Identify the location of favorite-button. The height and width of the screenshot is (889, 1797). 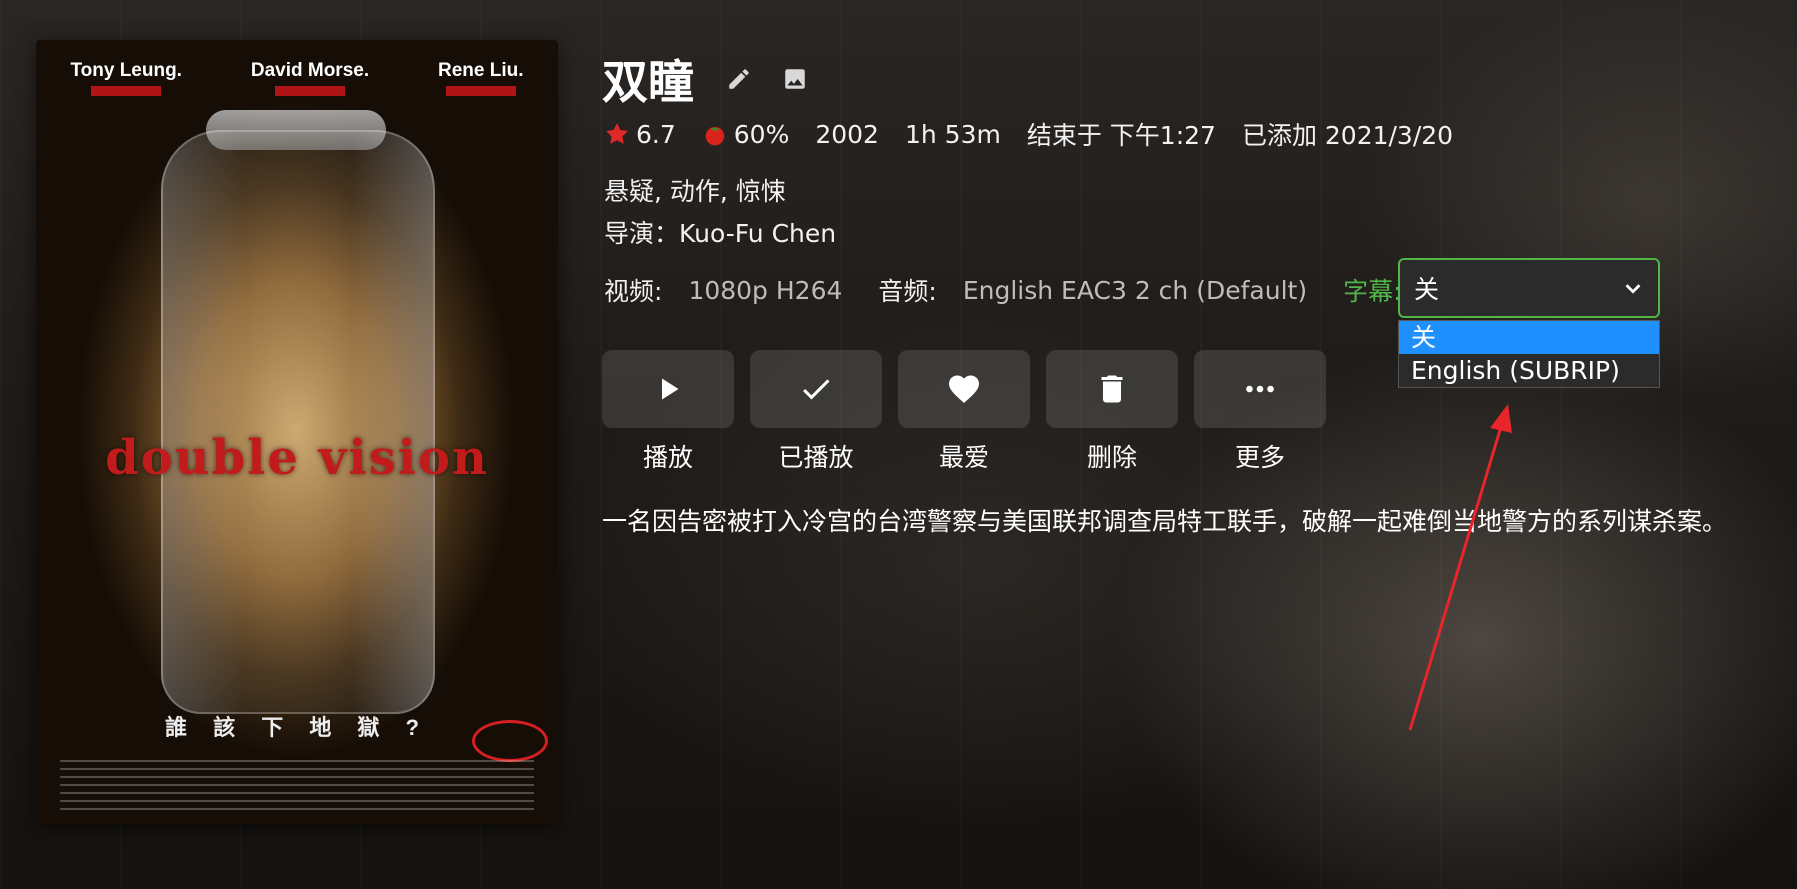
(964, 389).